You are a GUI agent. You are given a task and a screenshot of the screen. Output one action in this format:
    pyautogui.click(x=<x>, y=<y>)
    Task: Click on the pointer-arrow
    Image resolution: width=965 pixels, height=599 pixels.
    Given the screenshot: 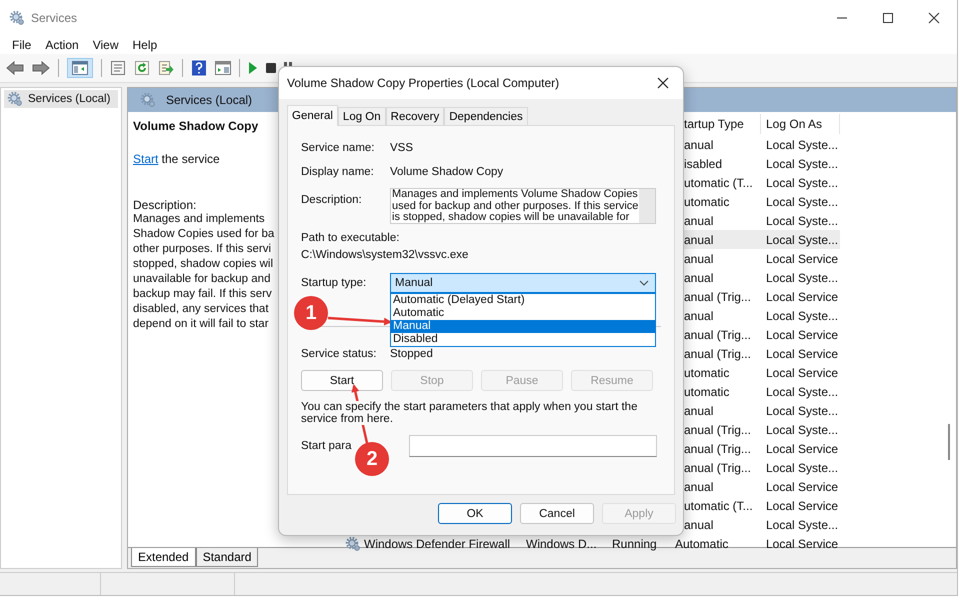 What is the action you would take?
    pyautogui.click(x=360, y=321)
    